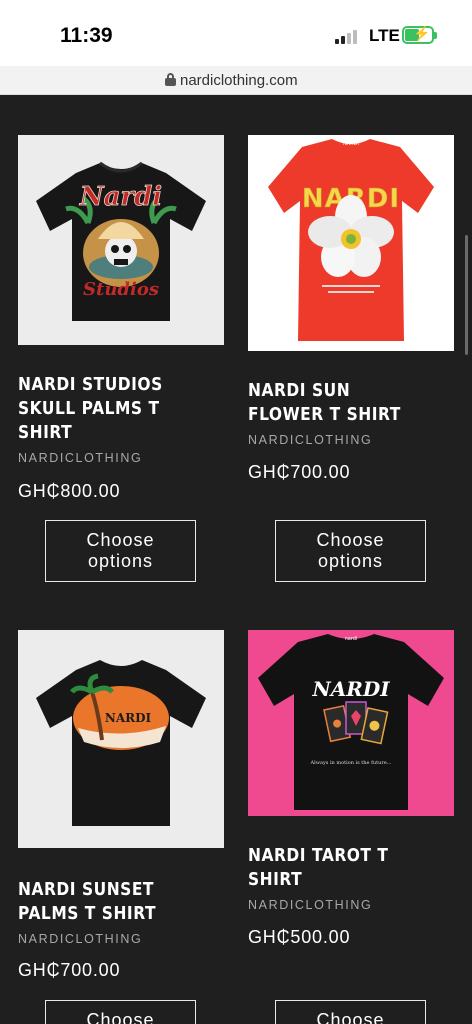 The width and height of the screenshot is (472, 1024). What do you see at coordinates (239, 80) in the screenshot?
I see `url-text: nardiclothing.com` at bounding box center [239, 80].